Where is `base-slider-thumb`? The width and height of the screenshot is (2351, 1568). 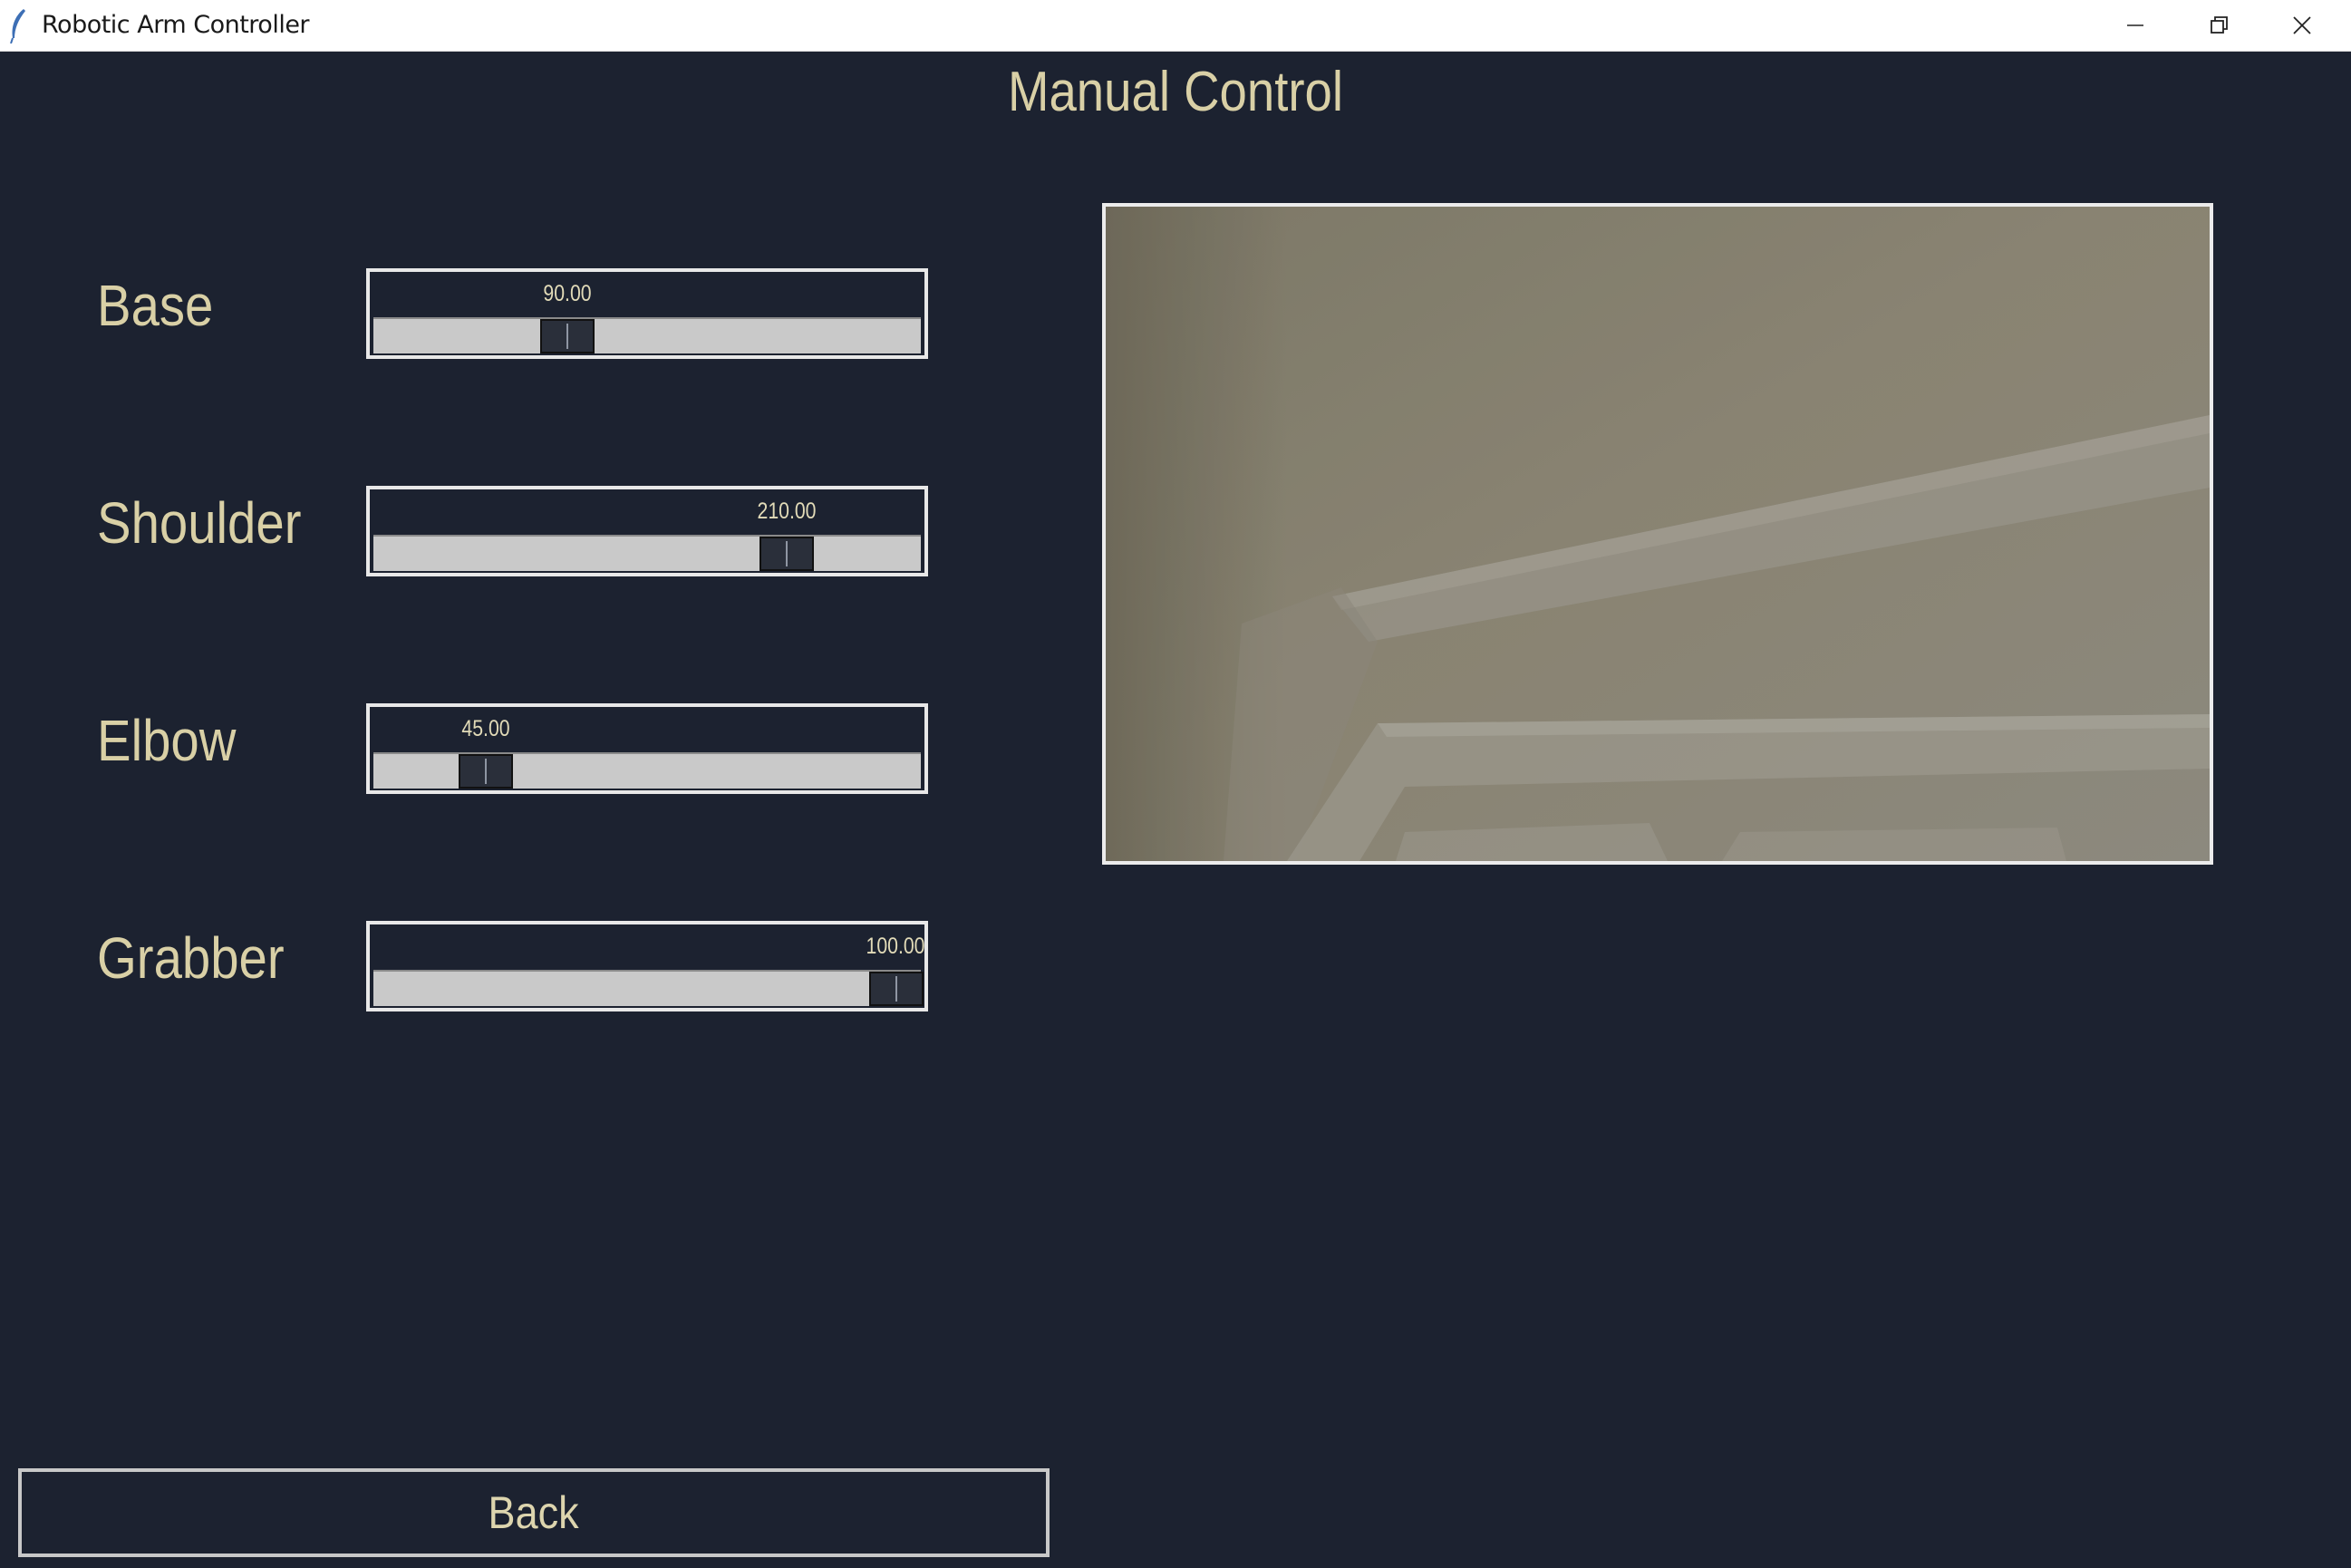
base-slider-thumb is located at coordinates (567, 336).